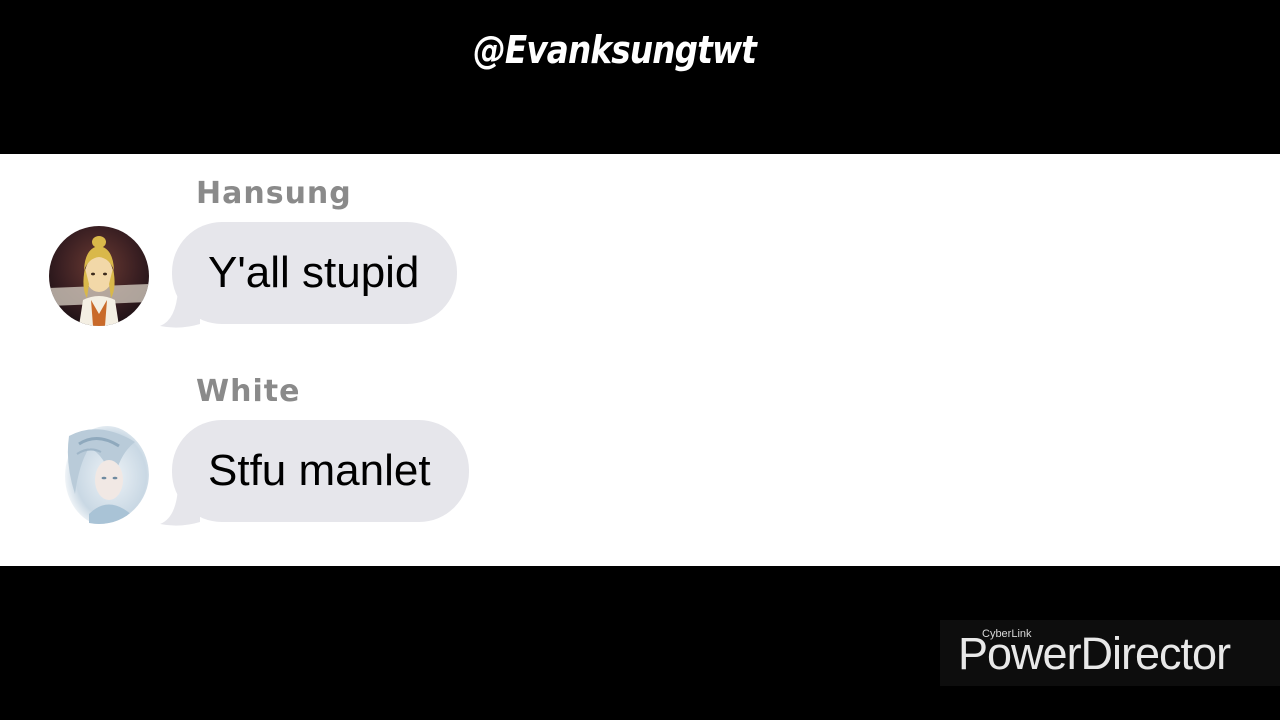 The width and height of the screenshot is (1280, 720). I want to click on editor-watermark: CyberLink PowerDirector, so click(1110, 653).